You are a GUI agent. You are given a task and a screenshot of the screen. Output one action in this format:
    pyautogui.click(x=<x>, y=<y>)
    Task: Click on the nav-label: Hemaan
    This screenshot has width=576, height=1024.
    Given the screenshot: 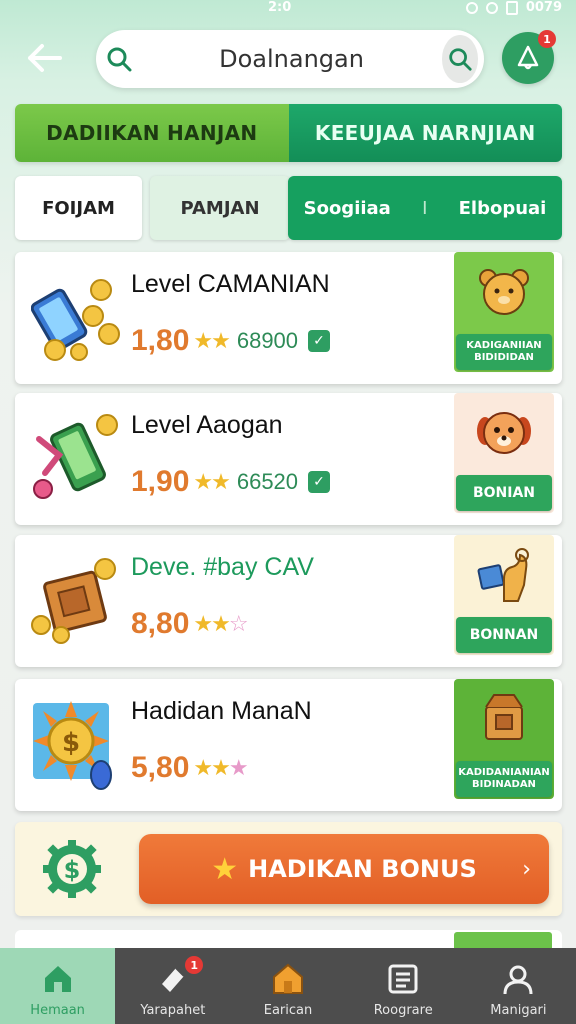 What is the action you would take?
    pyautogui.click(x=57, y=1010)
    